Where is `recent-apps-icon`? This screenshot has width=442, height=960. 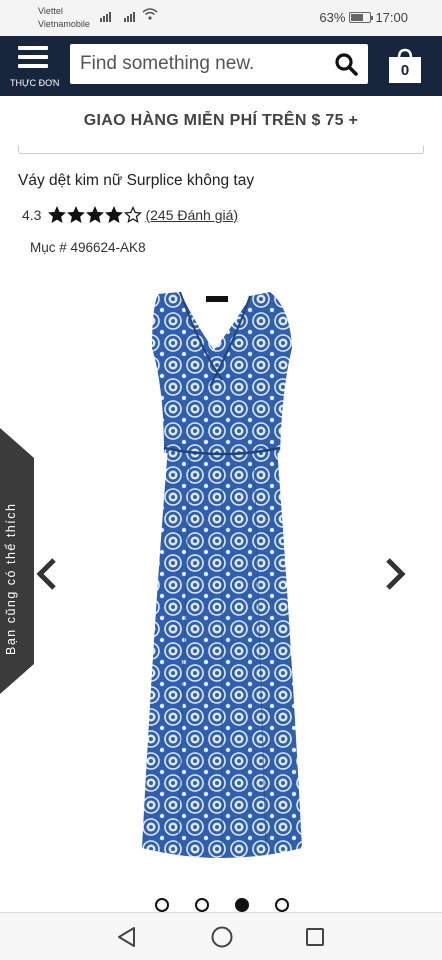 recent-apps-icon is located at coordinates (315, 937).